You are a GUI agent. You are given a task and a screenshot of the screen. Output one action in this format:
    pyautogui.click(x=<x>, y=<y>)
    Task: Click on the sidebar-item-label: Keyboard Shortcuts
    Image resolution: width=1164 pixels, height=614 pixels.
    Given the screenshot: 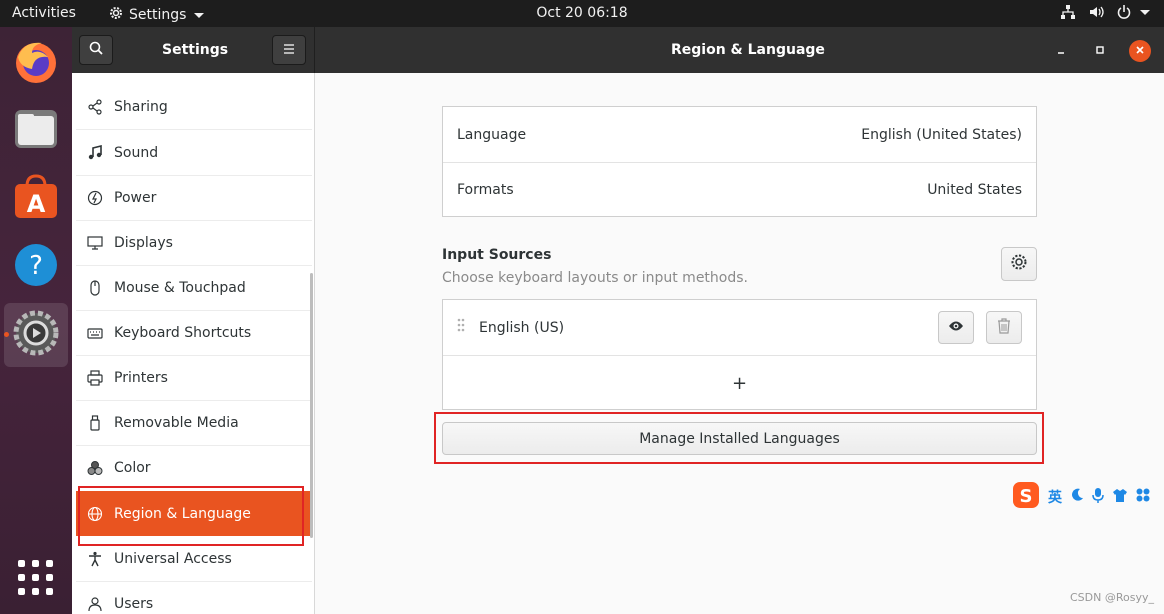 What is the action you would take?
    pyautogui.click(x=183, y=332)
    